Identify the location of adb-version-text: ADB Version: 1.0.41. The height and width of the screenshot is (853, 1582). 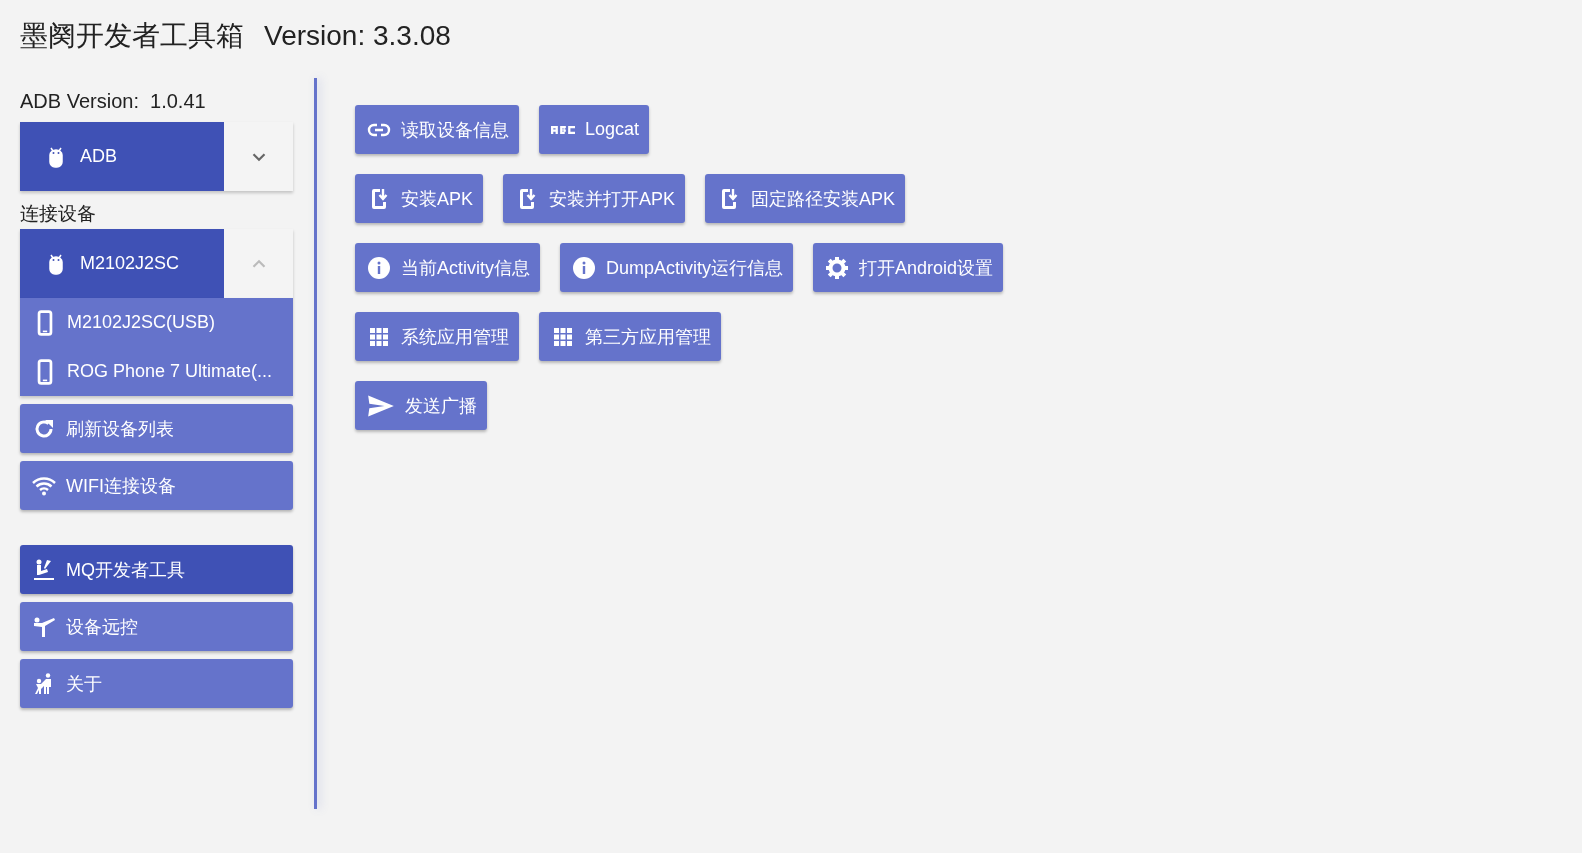
(113, 101).